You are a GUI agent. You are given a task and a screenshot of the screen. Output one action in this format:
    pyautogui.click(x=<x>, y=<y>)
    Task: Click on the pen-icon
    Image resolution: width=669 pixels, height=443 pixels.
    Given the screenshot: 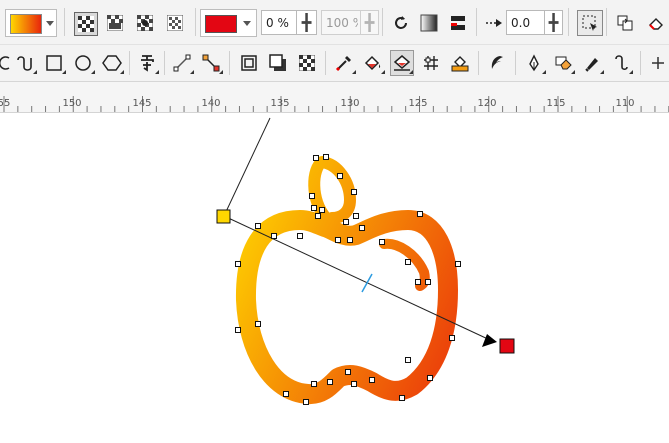 What is the action you would take?
    pyautogui.click(x=534, y=63)
    